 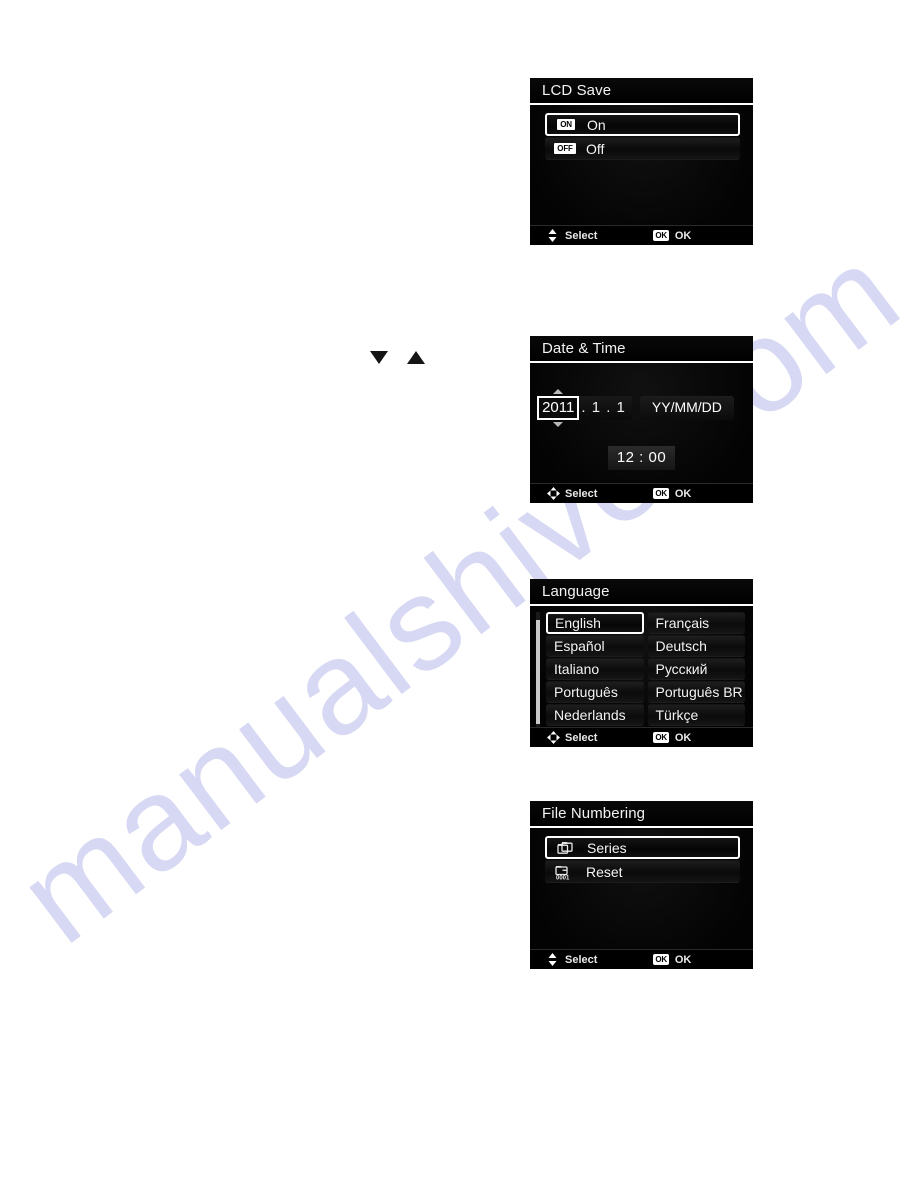 I want to click on date-time-area: 2011 . 1 . 1 YY/MM/DD 12 : 00, so click(x=641, y=416).